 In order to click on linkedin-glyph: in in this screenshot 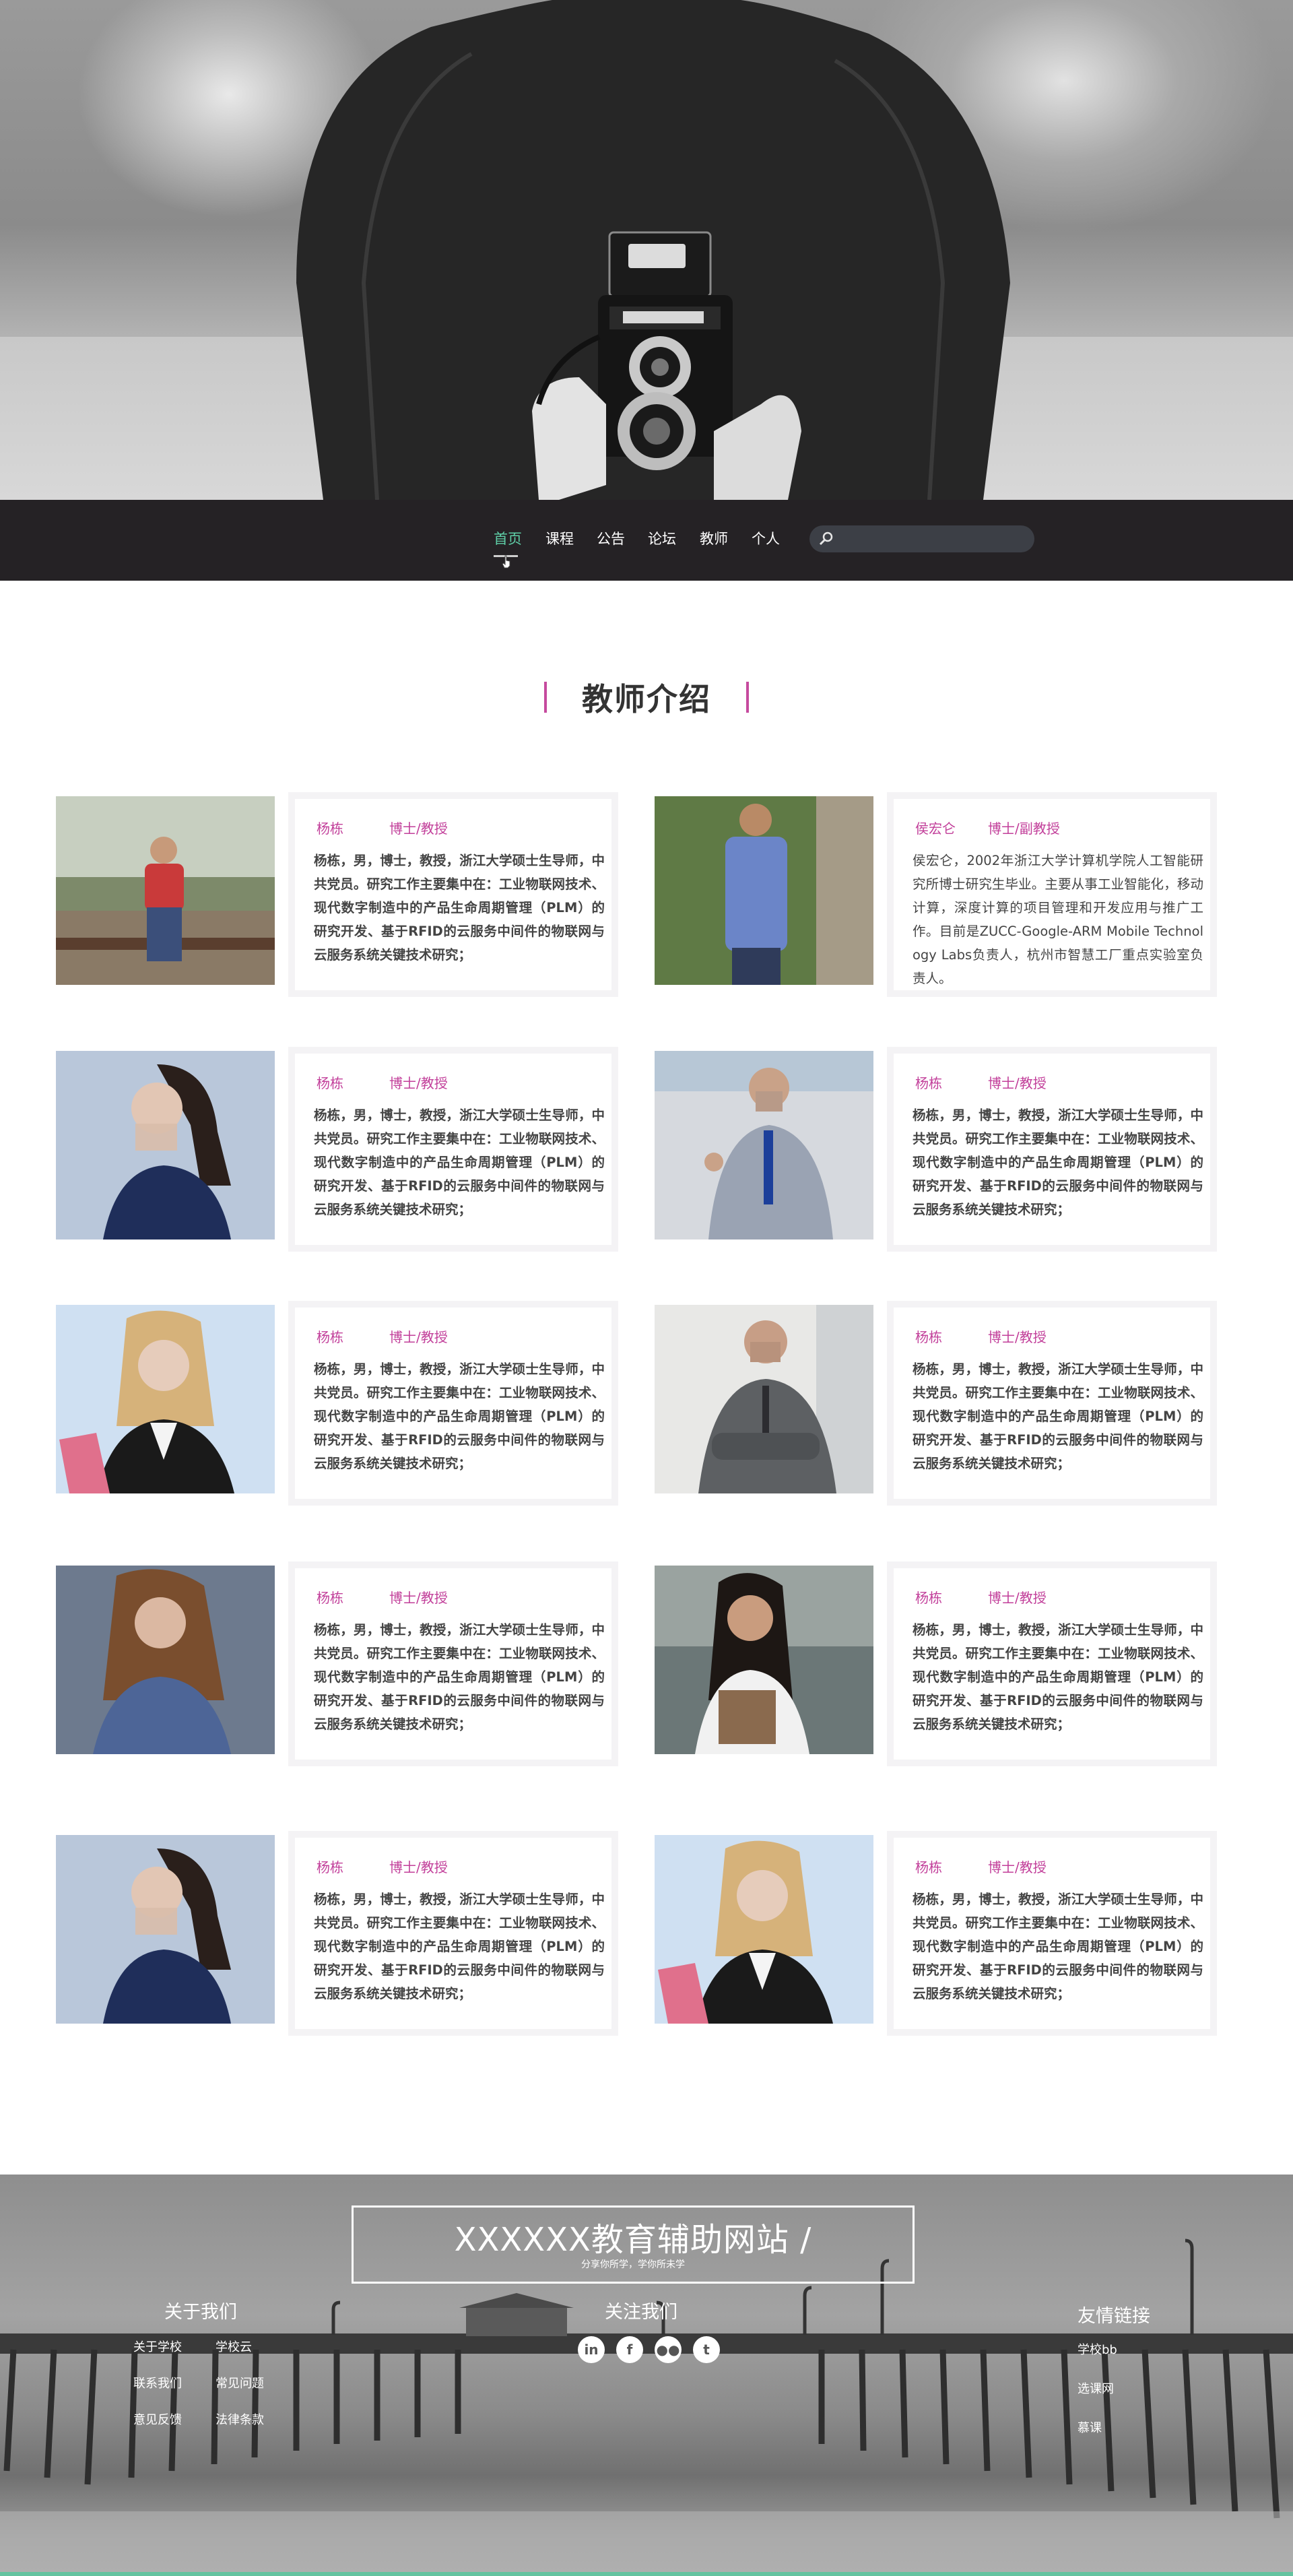, I will do `click(591, 2350)`.